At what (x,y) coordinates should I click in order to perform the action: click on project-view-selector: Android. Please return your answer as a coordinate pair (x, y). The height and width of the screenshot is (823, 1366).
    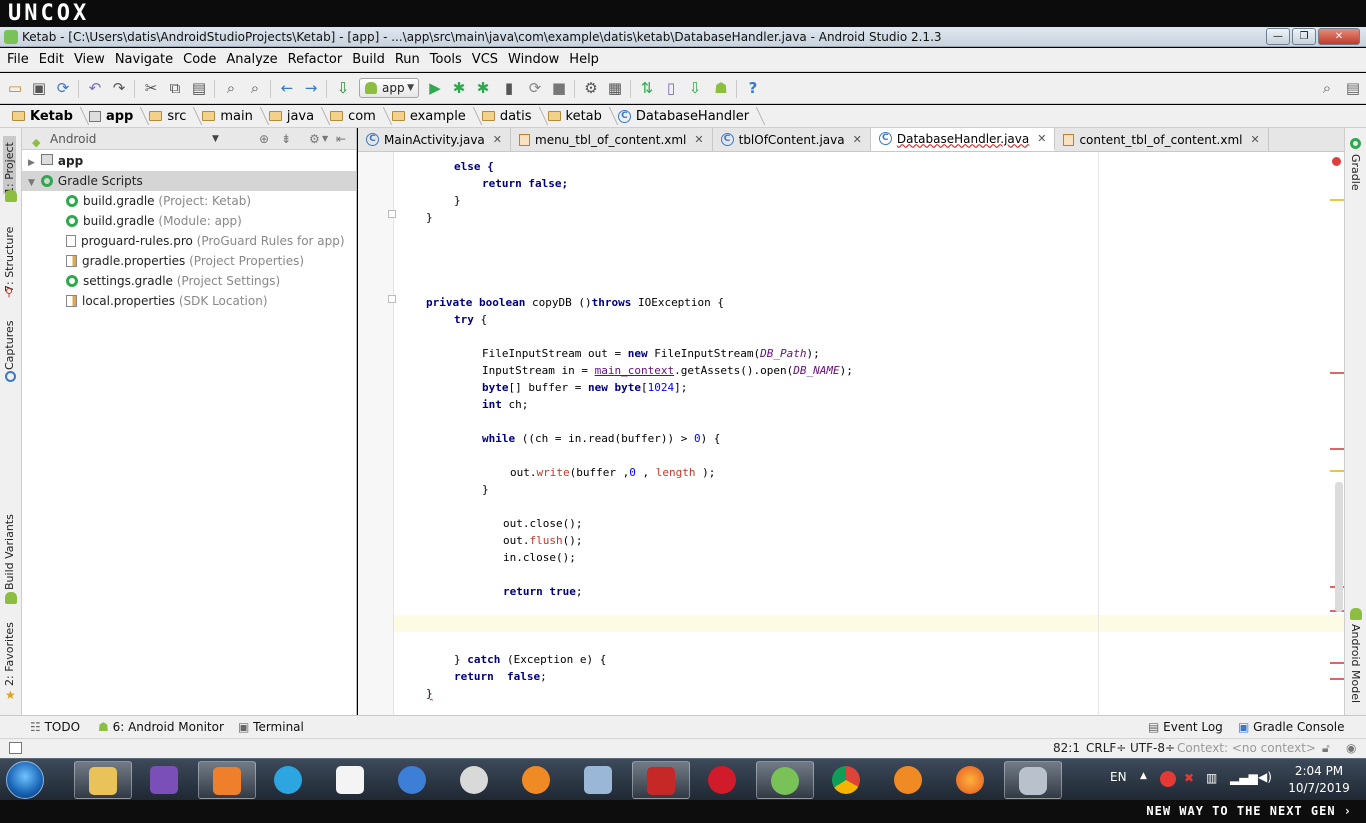
    Looking at the image, I should click on (73, 139).